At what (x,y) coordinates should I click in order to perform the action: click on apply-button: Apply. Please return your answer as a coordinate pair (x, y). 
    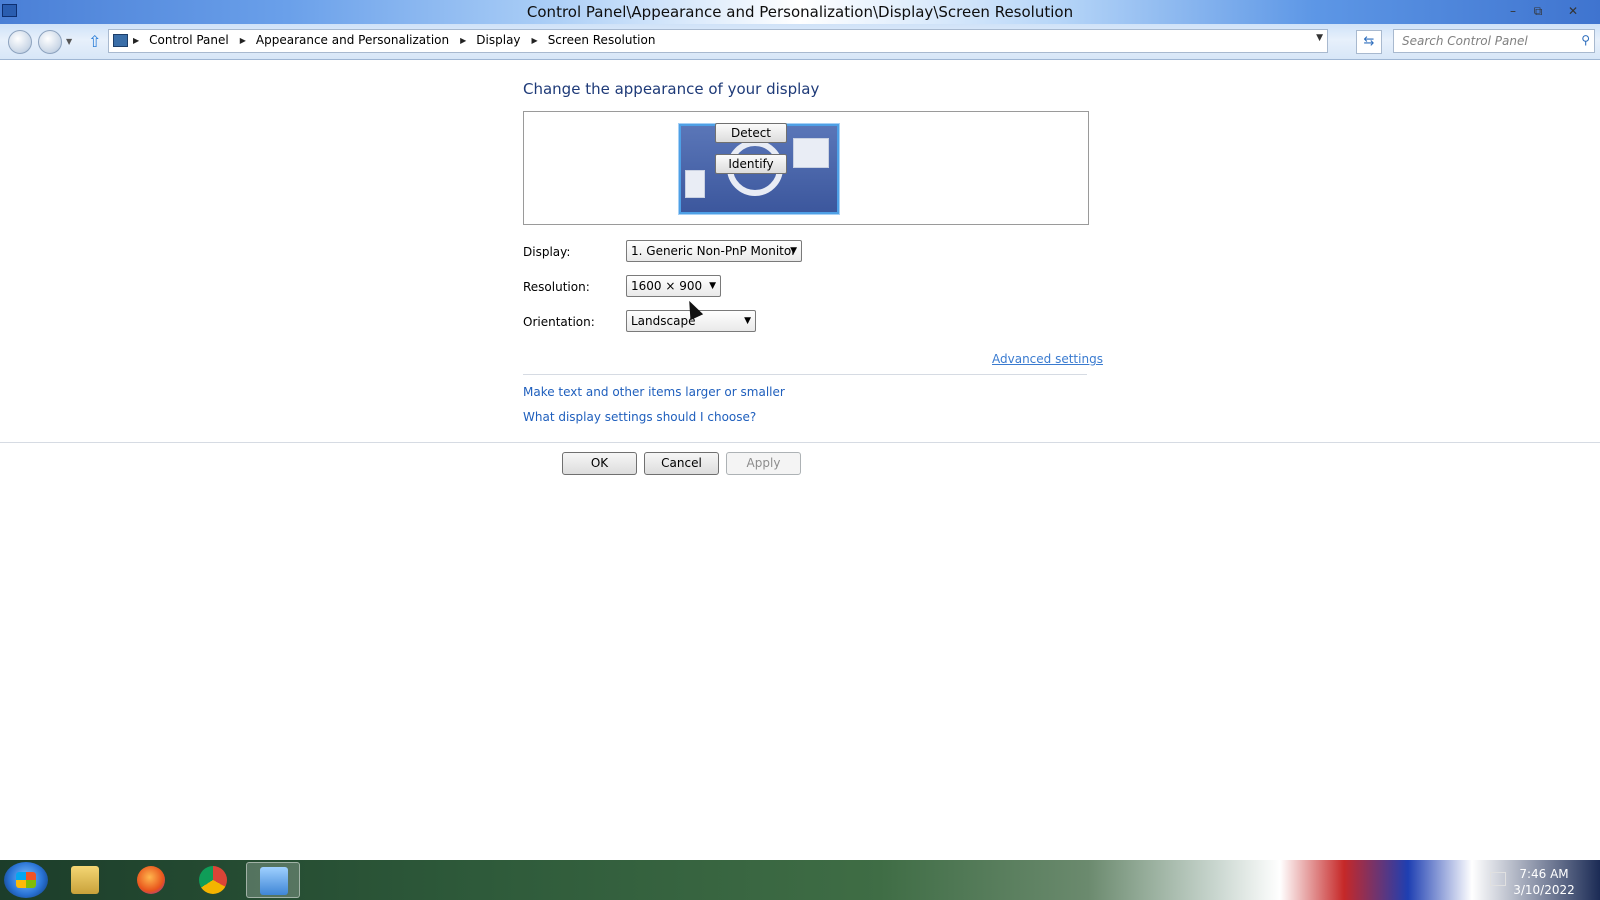
    Looking at the image, I should click on (763, 463).